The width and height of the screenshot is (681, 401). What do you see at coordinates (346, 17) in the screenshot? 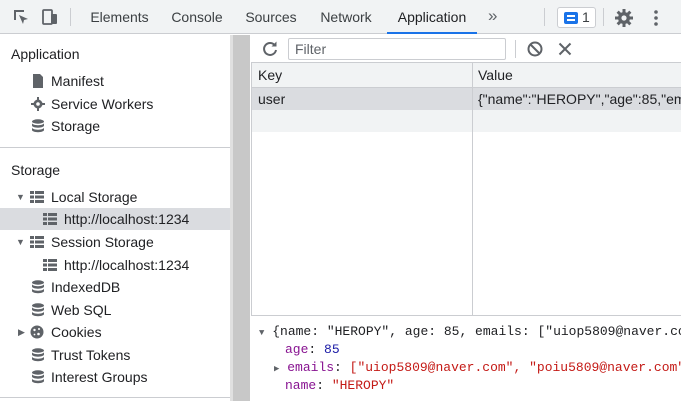
I see `tab-network: Network` at bounding box center [346, 17].